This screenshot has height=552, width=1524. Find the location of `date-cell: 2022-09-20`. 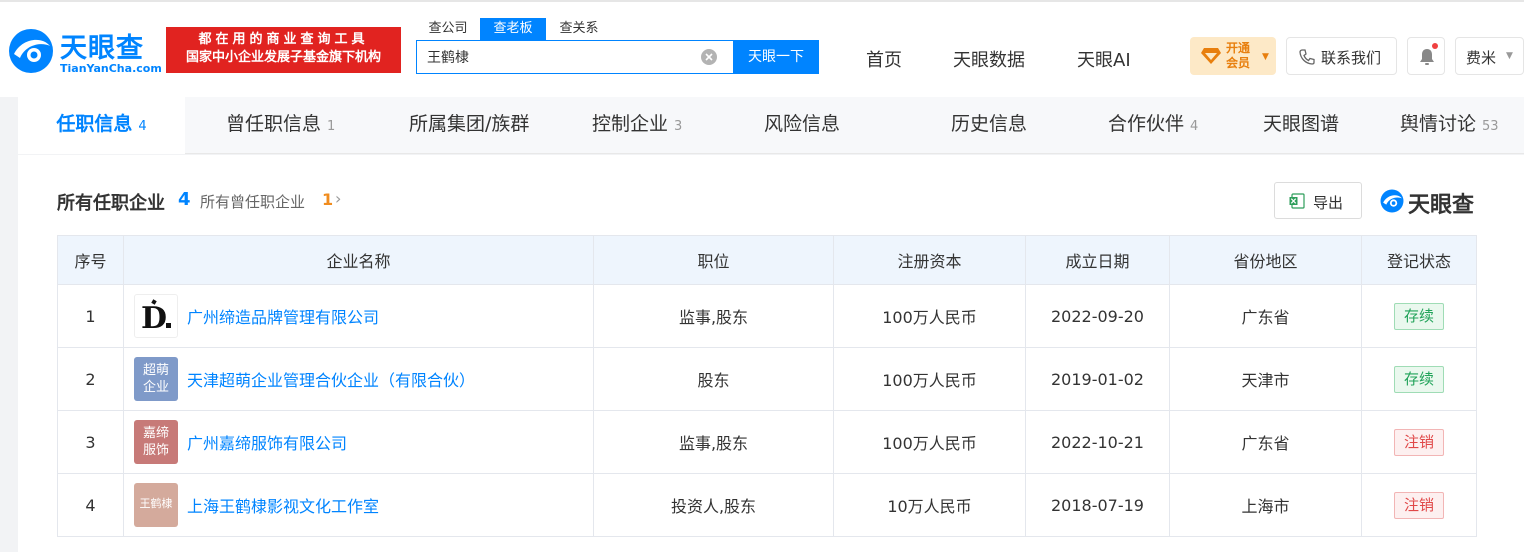

date-cell: 2022-09-20 is located at coordinates (1097, 316).